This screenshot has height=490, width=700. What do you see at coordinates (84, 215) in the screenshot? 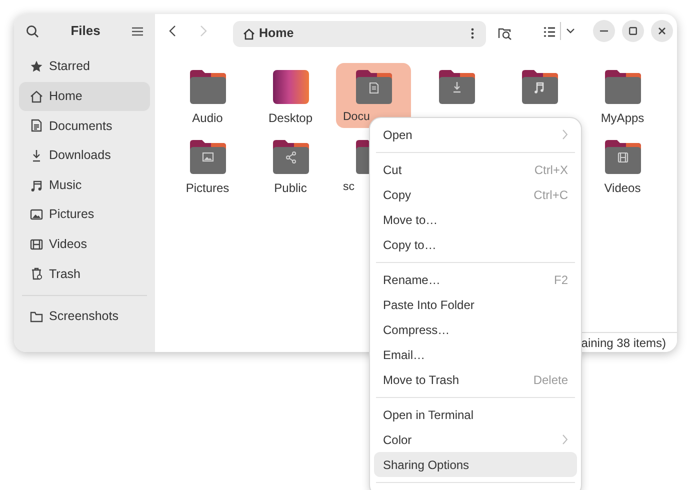
I see `sidebar-item: Pictures` at bounding box center [84, 215].